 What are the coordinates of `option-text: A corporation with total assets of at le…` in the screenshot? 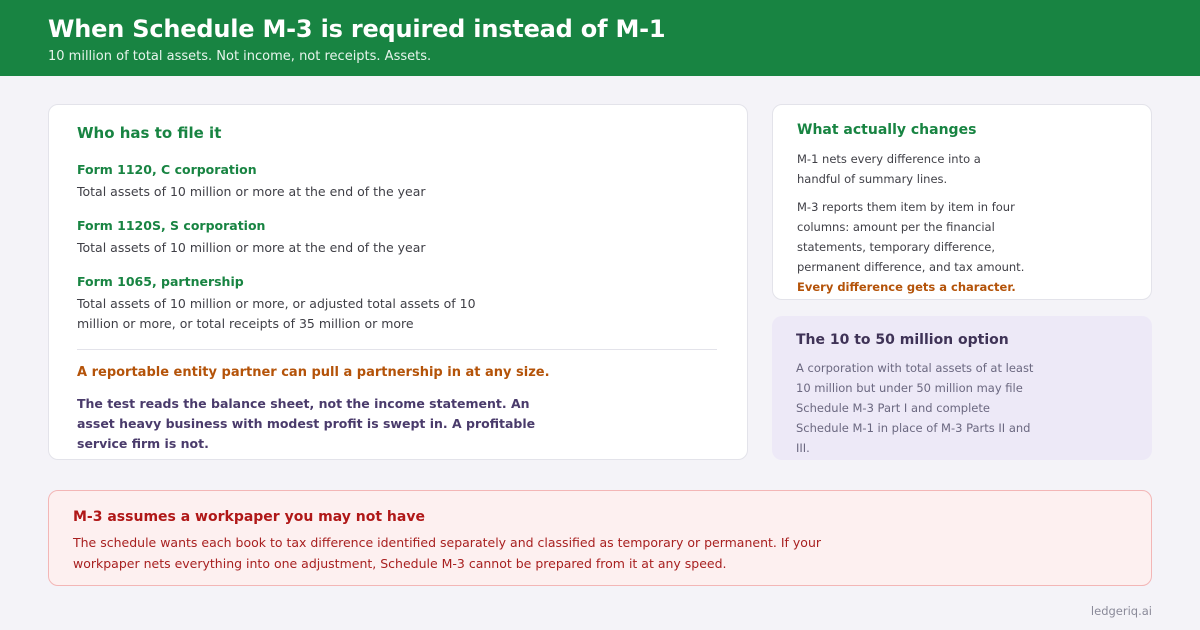 It's located at (915, 408).